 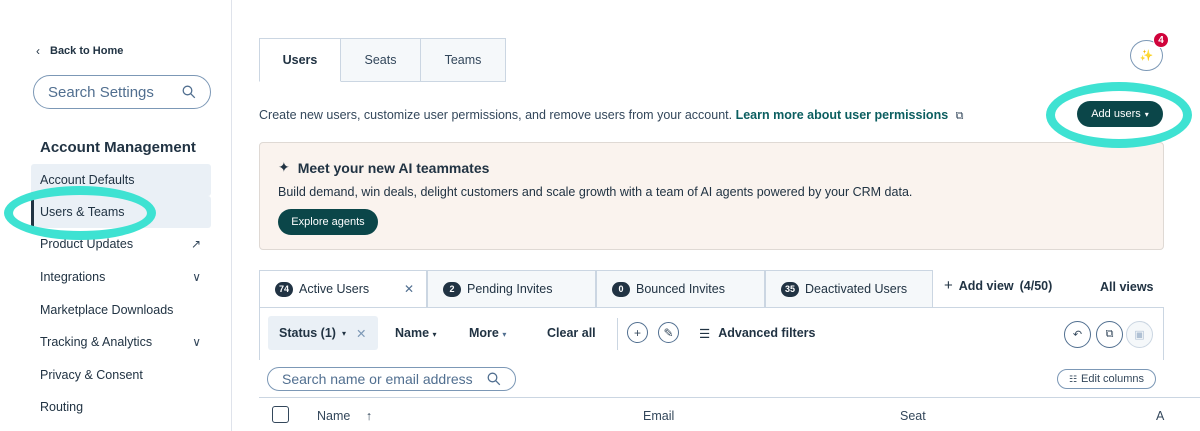 I want to click on table-search-input: Search name or email address, so click(x=391, y=379).